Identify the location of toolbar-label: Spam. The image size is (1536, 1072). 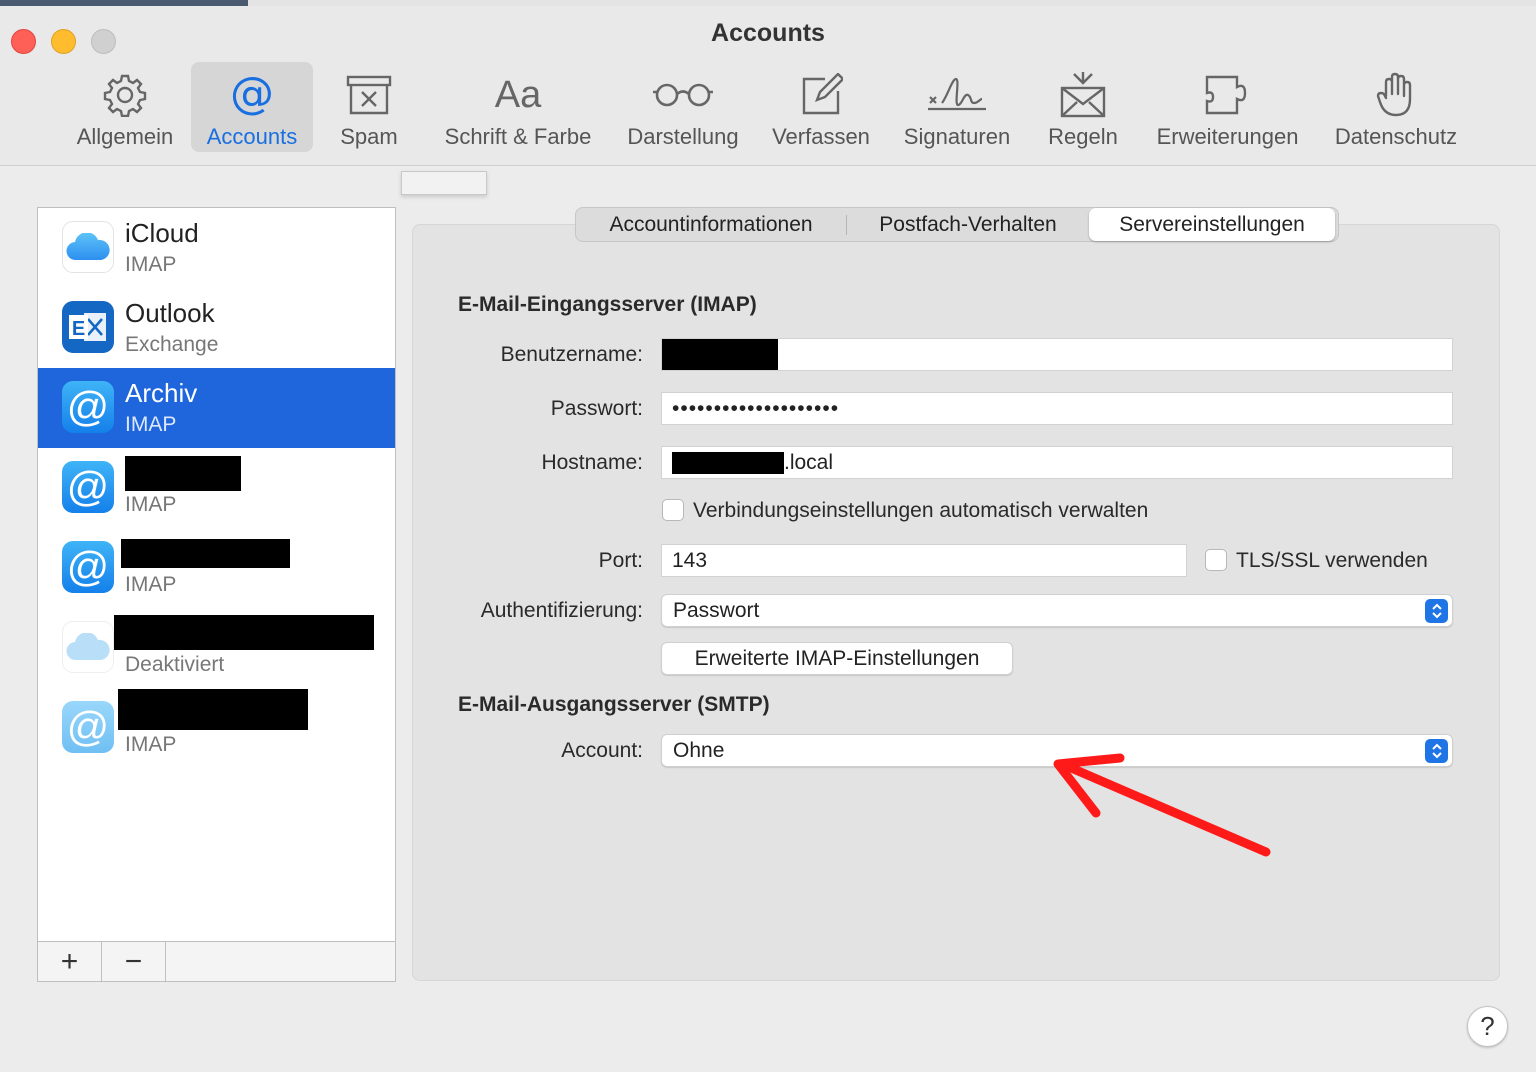
(369, 136).